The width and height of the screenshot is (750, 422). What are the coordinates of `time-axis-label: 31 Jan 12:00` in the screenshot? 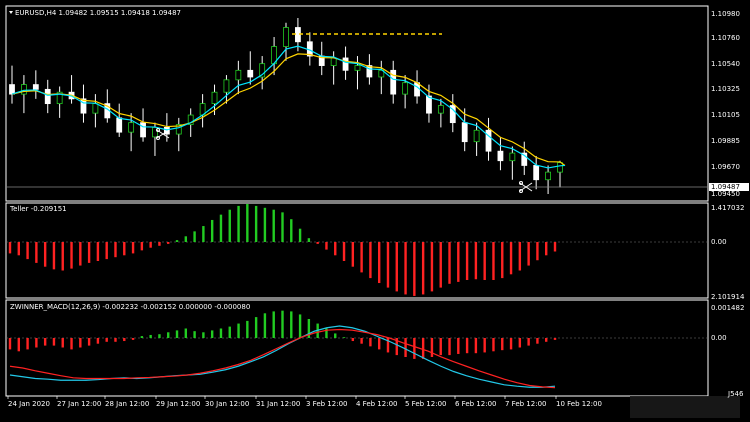 It's located at (278, 404).